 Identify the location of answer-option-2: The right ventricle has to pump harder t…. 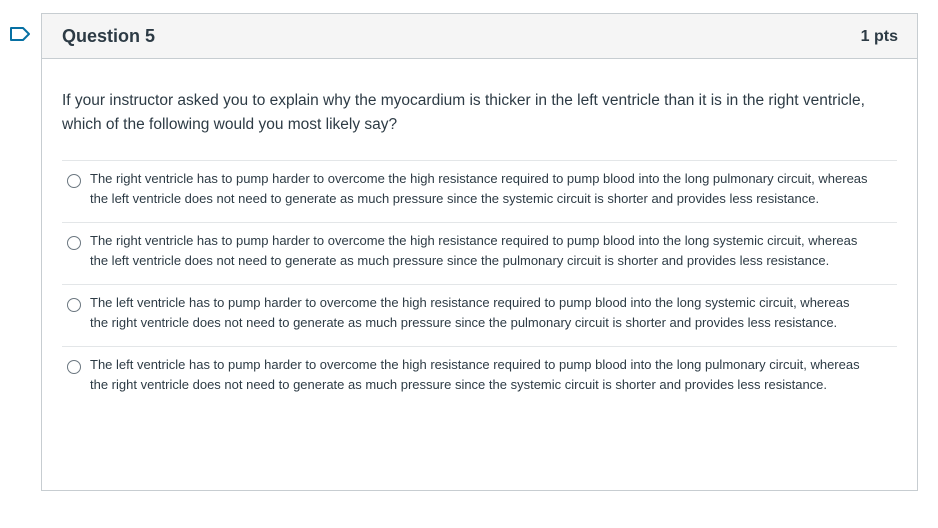
(479, 254).